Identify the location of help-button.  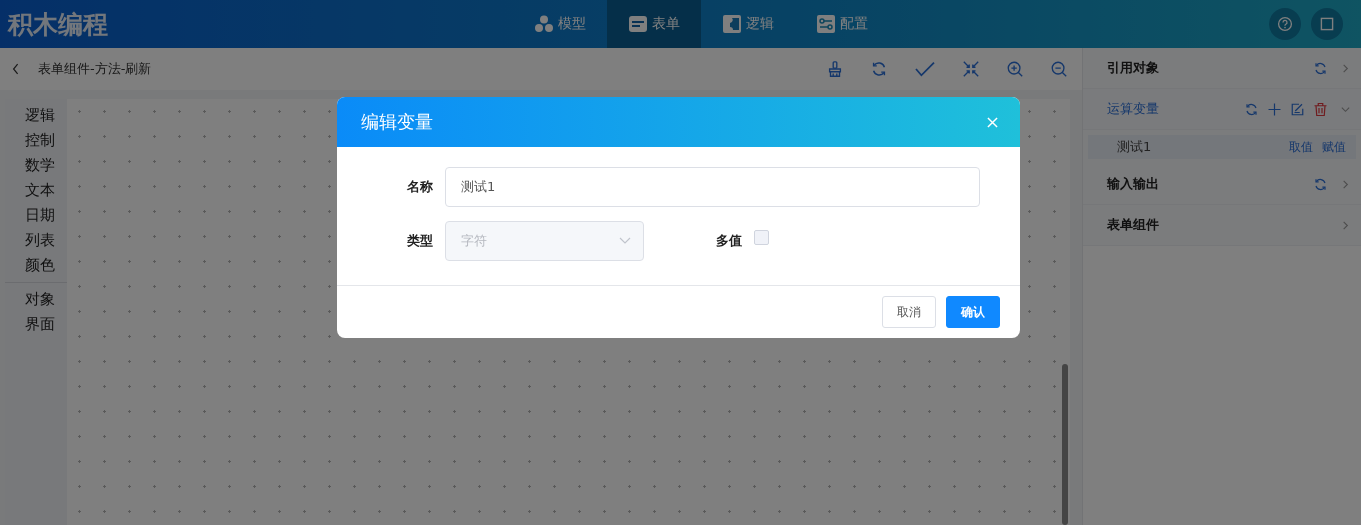
(1285, 24).